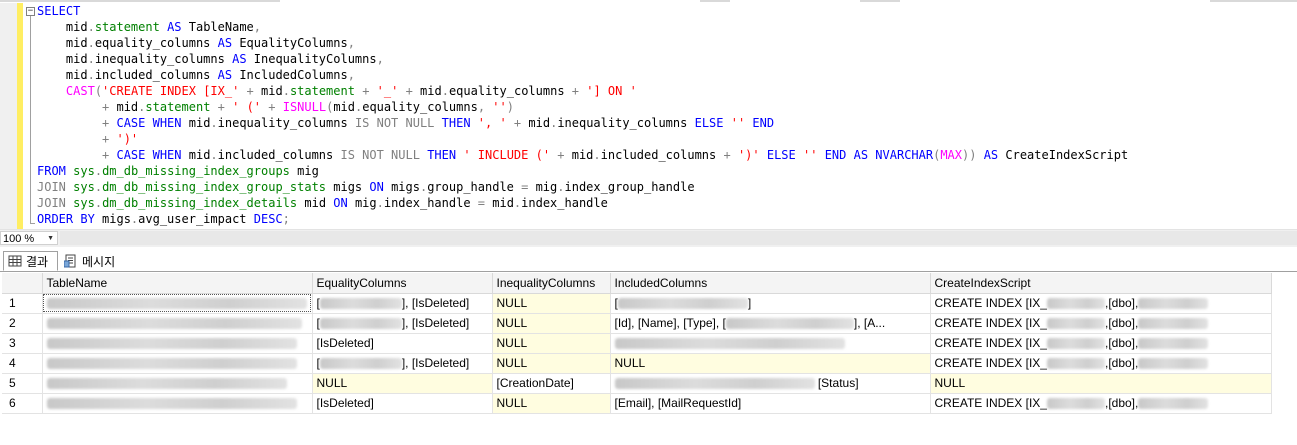  Describe the element at coordinates (177, 283) in the screenshot. I see `column-header-tablename: TableName` at that location.